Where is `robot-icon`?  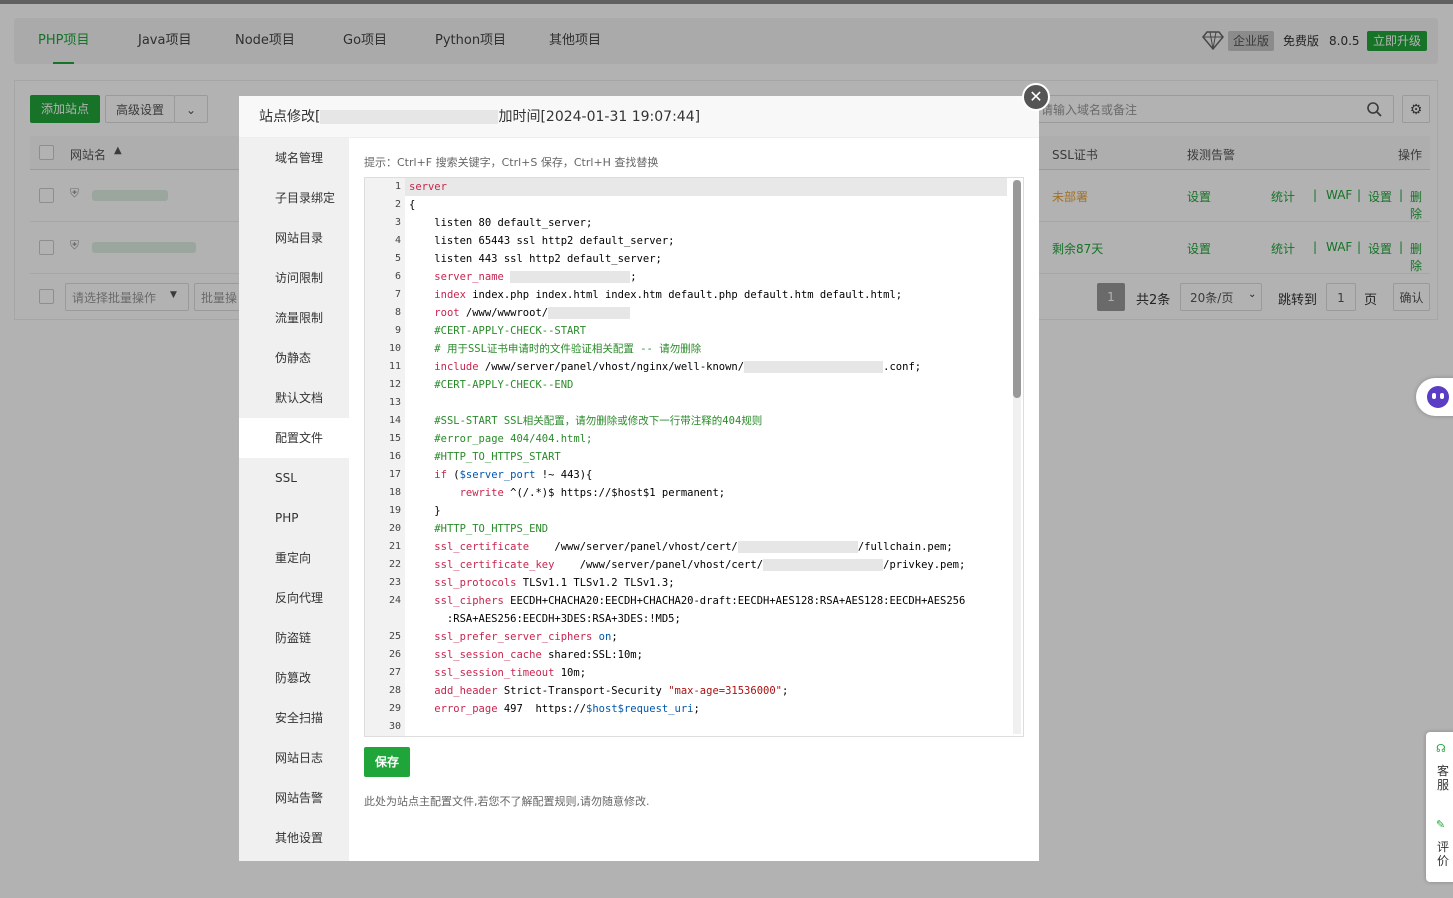
robot-icon is located at coordinates (1438, 397).